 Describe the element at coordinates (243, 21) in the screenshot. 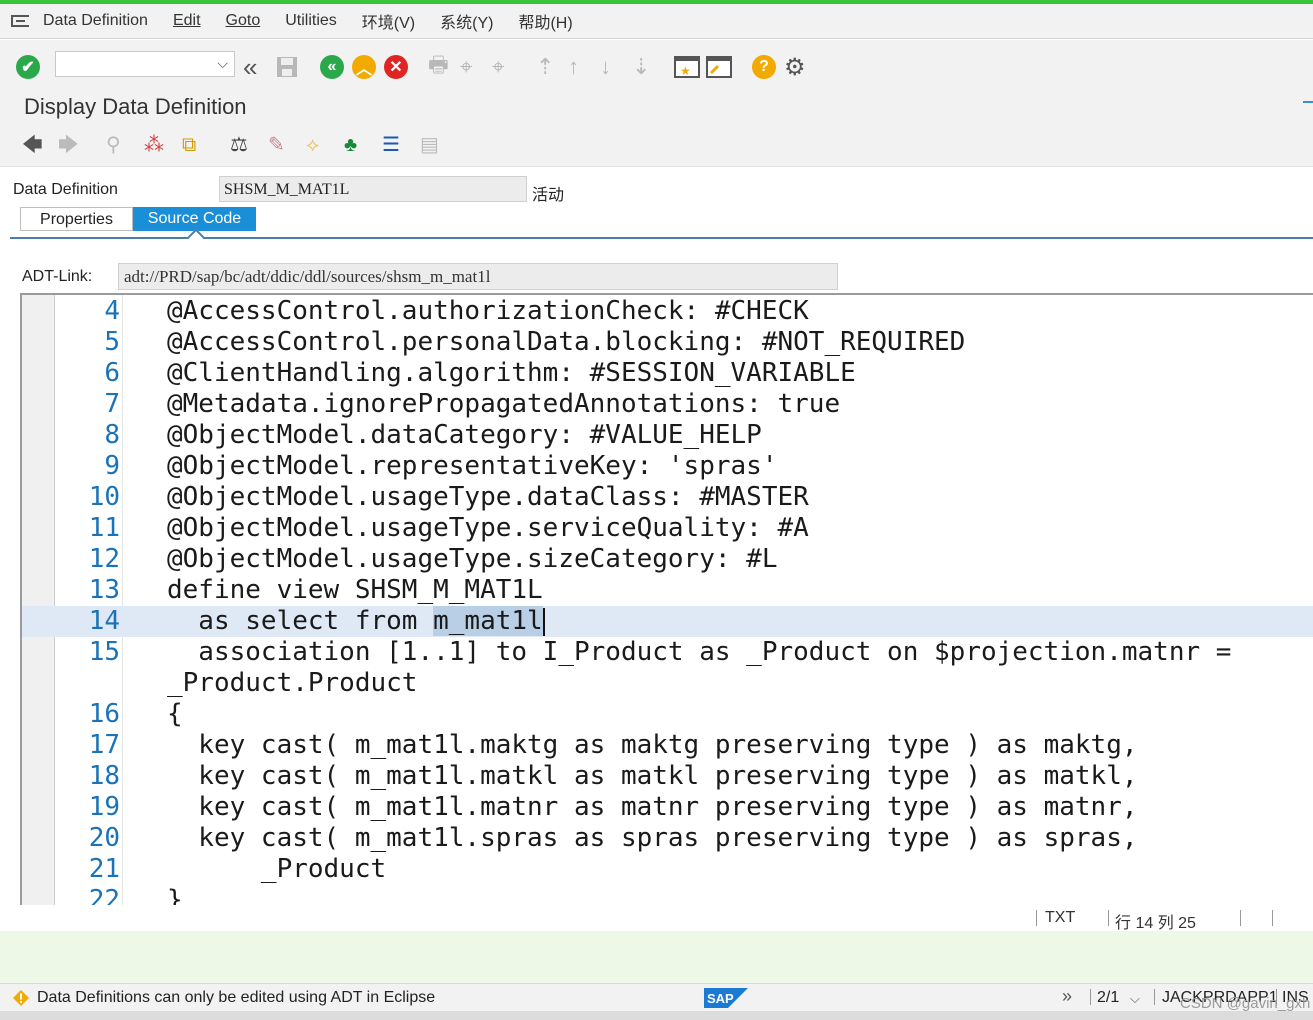

I see `menu-goto: Goto` at that location.